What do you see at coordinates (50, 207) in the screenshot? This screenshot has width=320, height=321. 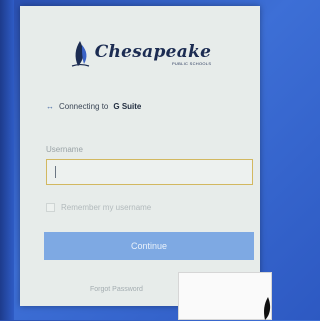 I see `remember-checkbox` at bounding box center [50, 207].